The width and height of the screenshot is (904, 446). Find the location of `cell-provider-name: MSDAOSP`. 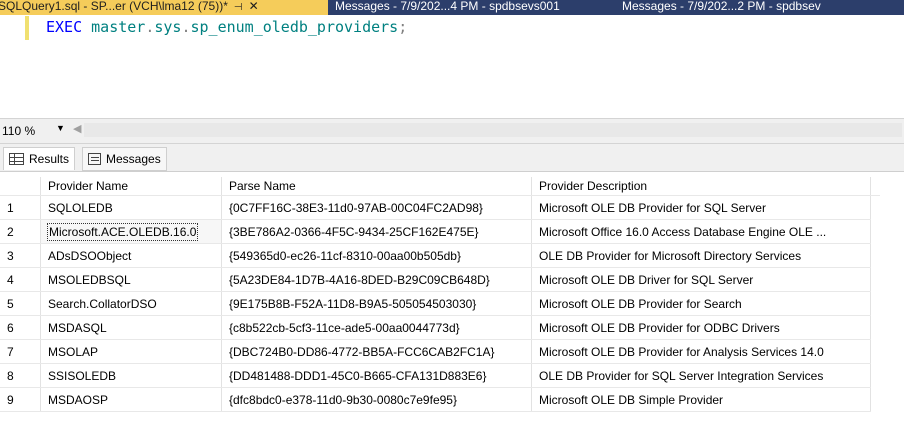

cell-provider-name: MSDAOSP is located at coordinates (131, 399).